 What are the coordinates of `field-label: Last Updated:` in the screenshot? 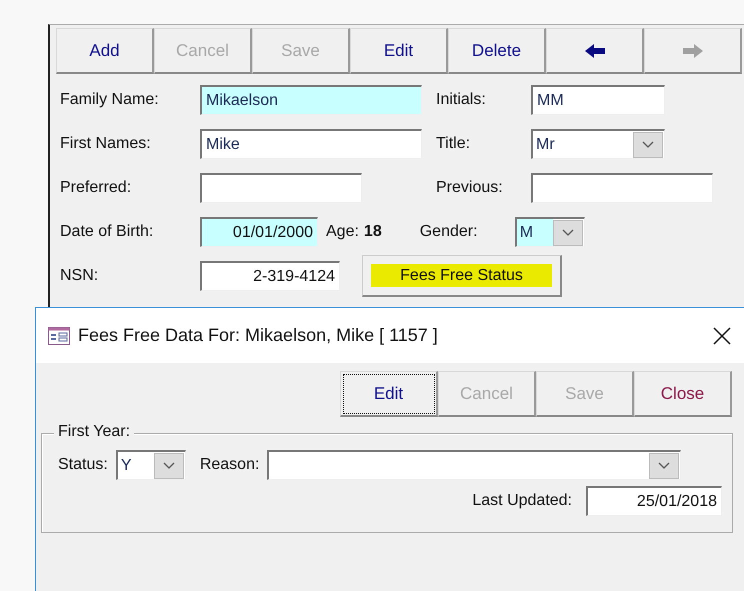 It's located at (522, 501).